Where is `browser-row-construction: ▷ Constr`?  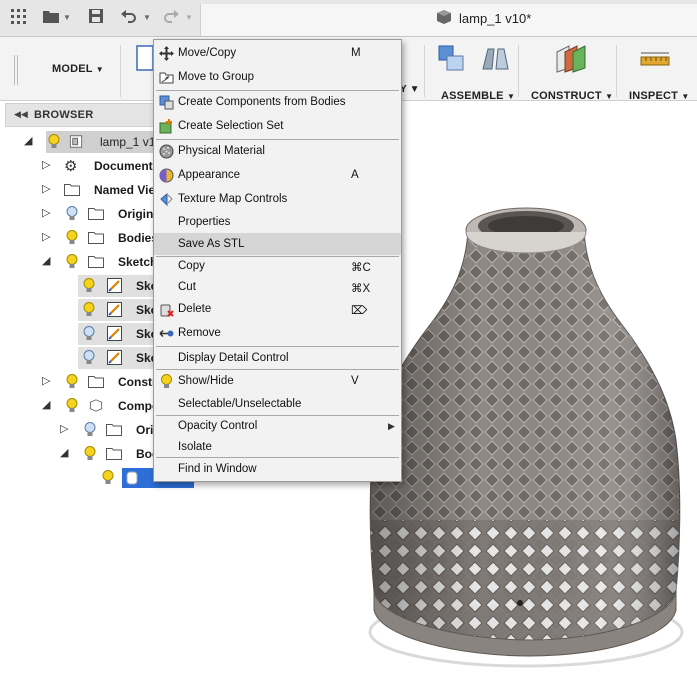 browser-row-construction: ▷ Constr is located at coordinates (98, 382).